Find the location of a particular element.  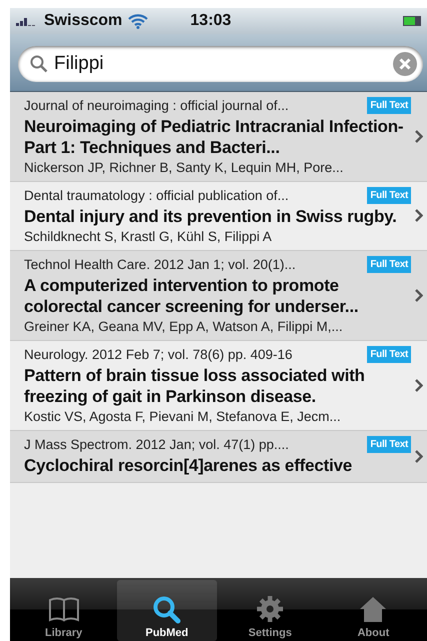

clock-time: 13:03 is located at coordinates (211, 21).